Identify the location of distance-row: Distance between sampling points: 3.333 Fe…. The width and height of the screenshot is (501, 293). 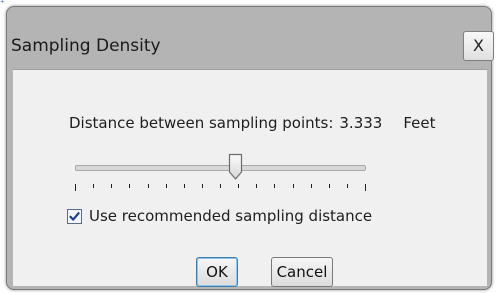
(252, 123).